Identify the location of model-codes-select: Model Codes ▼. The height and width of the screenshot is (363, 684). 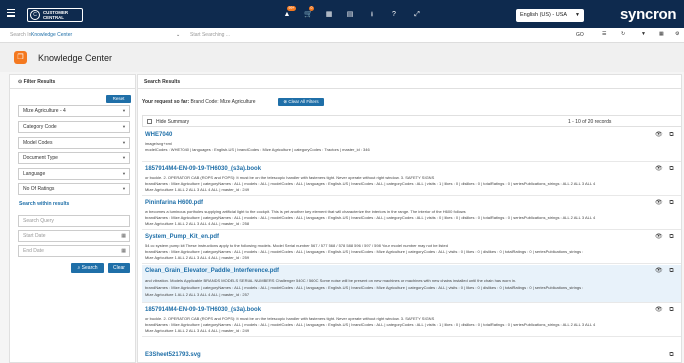
(74, 143).